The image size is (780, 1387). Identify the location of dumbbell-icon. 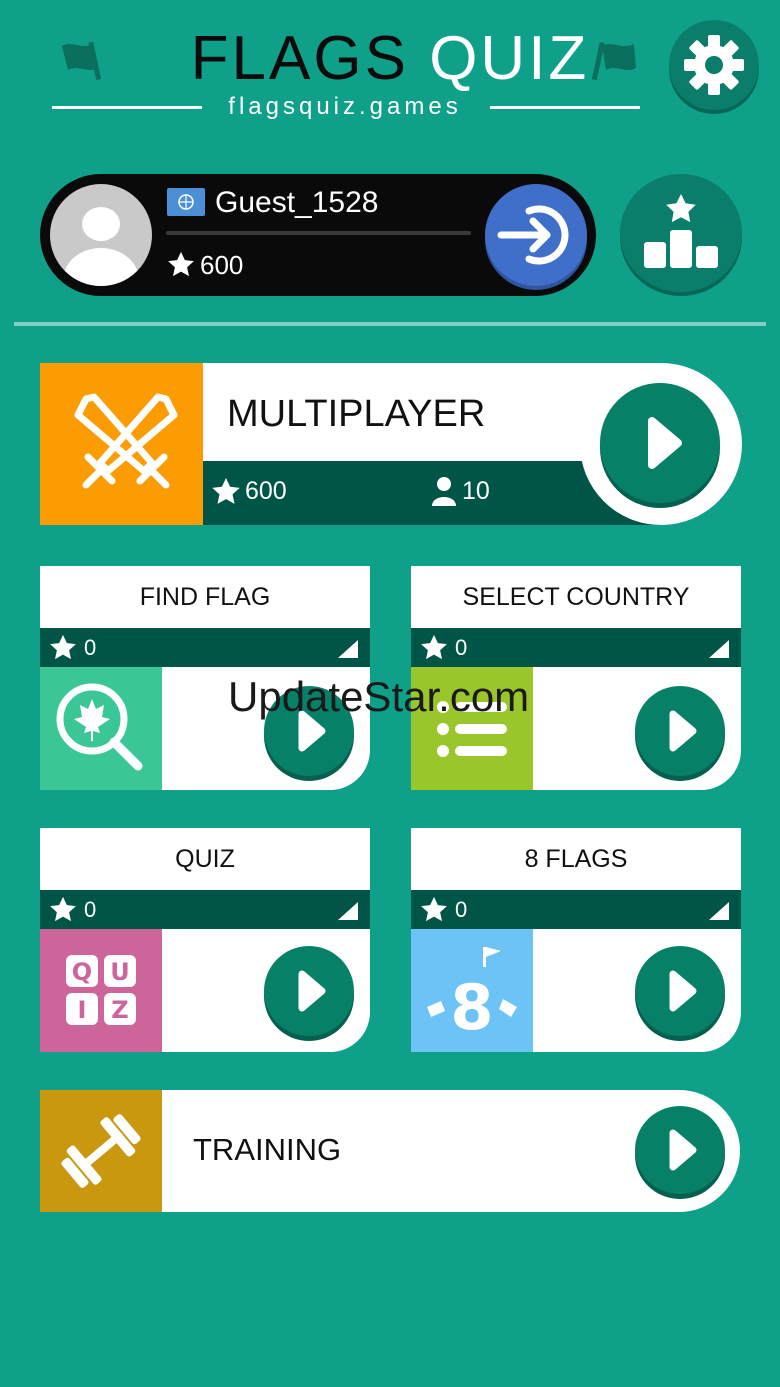
(101, 1151).